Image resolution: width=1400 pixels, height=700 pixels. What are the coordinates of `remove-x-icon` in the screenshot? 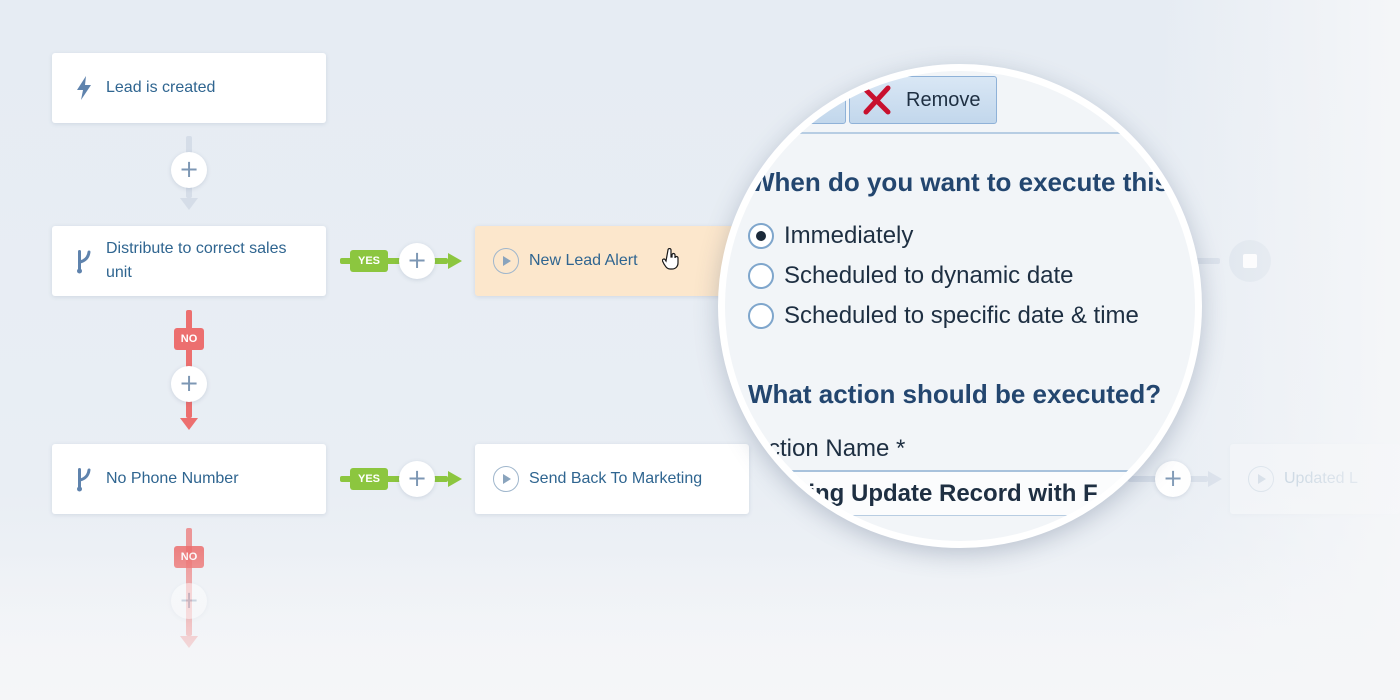 It's located at (878, 100).